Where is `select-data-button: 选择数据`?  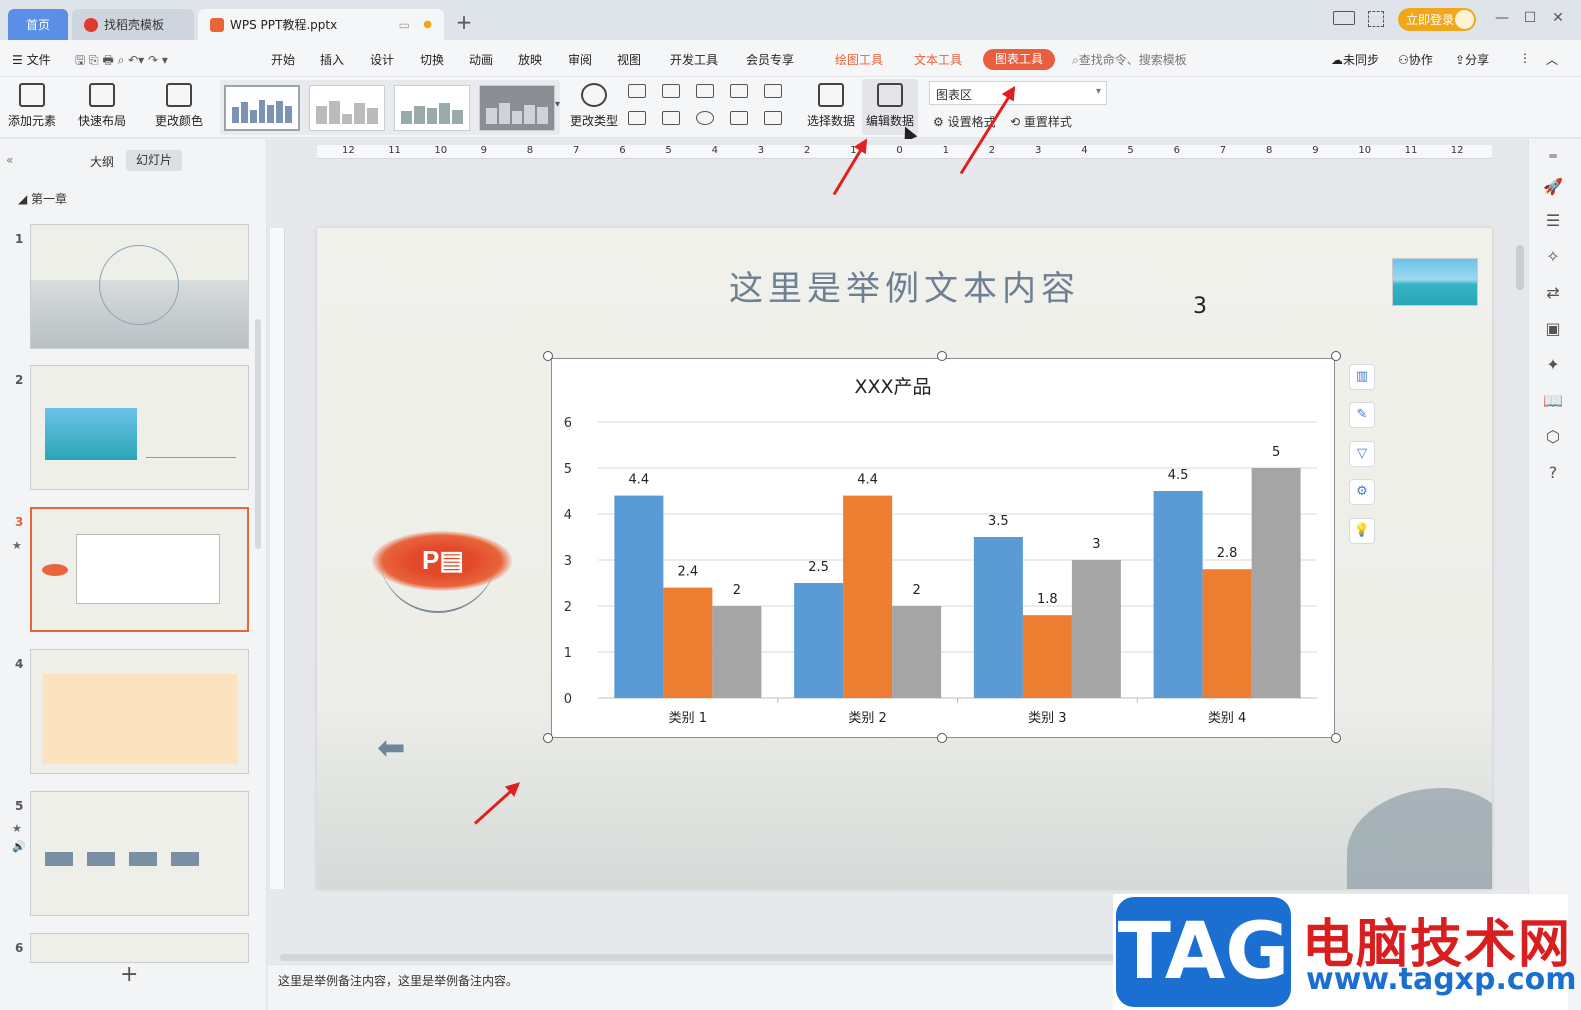 select-data-button: 选择数据 is located at coordinates (831, 106).